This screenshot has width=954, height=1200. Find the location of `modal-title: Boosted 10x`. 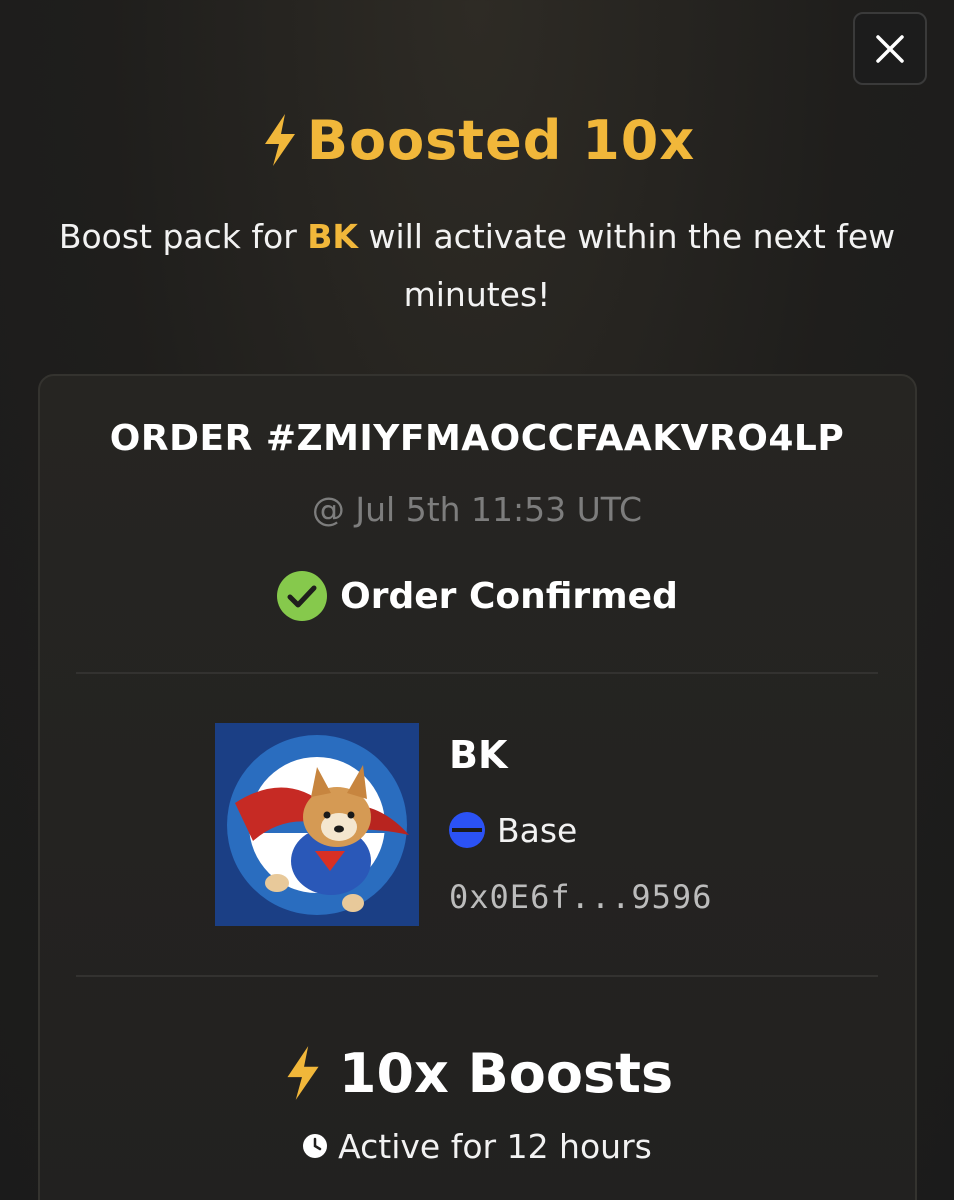

modal-title: Boosted 10x is located at coordinates (477, 140).